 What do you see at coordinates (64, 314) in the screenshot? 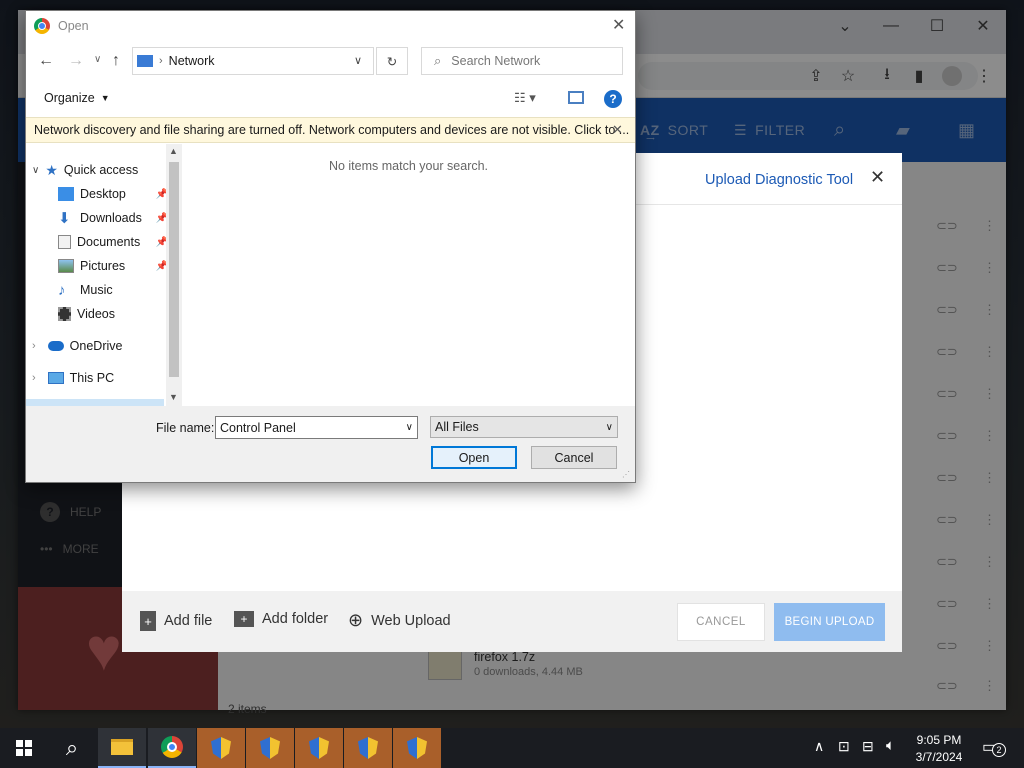
I see `videos-icon` at bounding box center [64, 314].